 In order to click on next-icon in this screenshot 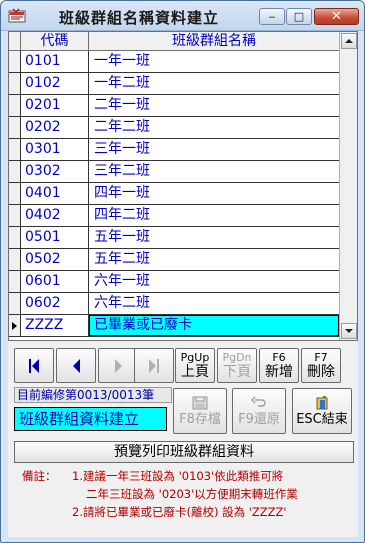, I will do `click(118, 365)`.